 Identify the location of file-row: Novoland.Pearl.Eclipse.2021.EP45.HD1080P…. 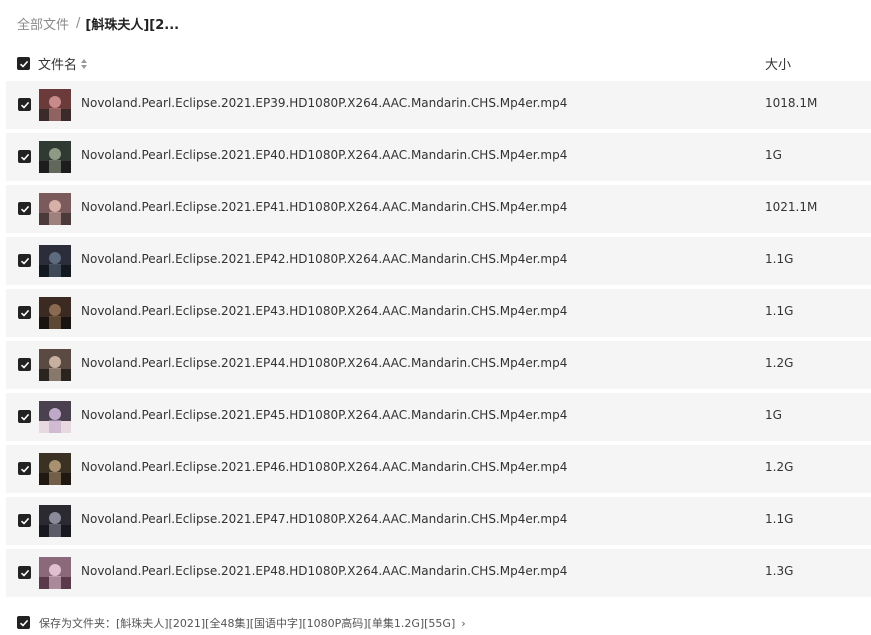
(438, 417).